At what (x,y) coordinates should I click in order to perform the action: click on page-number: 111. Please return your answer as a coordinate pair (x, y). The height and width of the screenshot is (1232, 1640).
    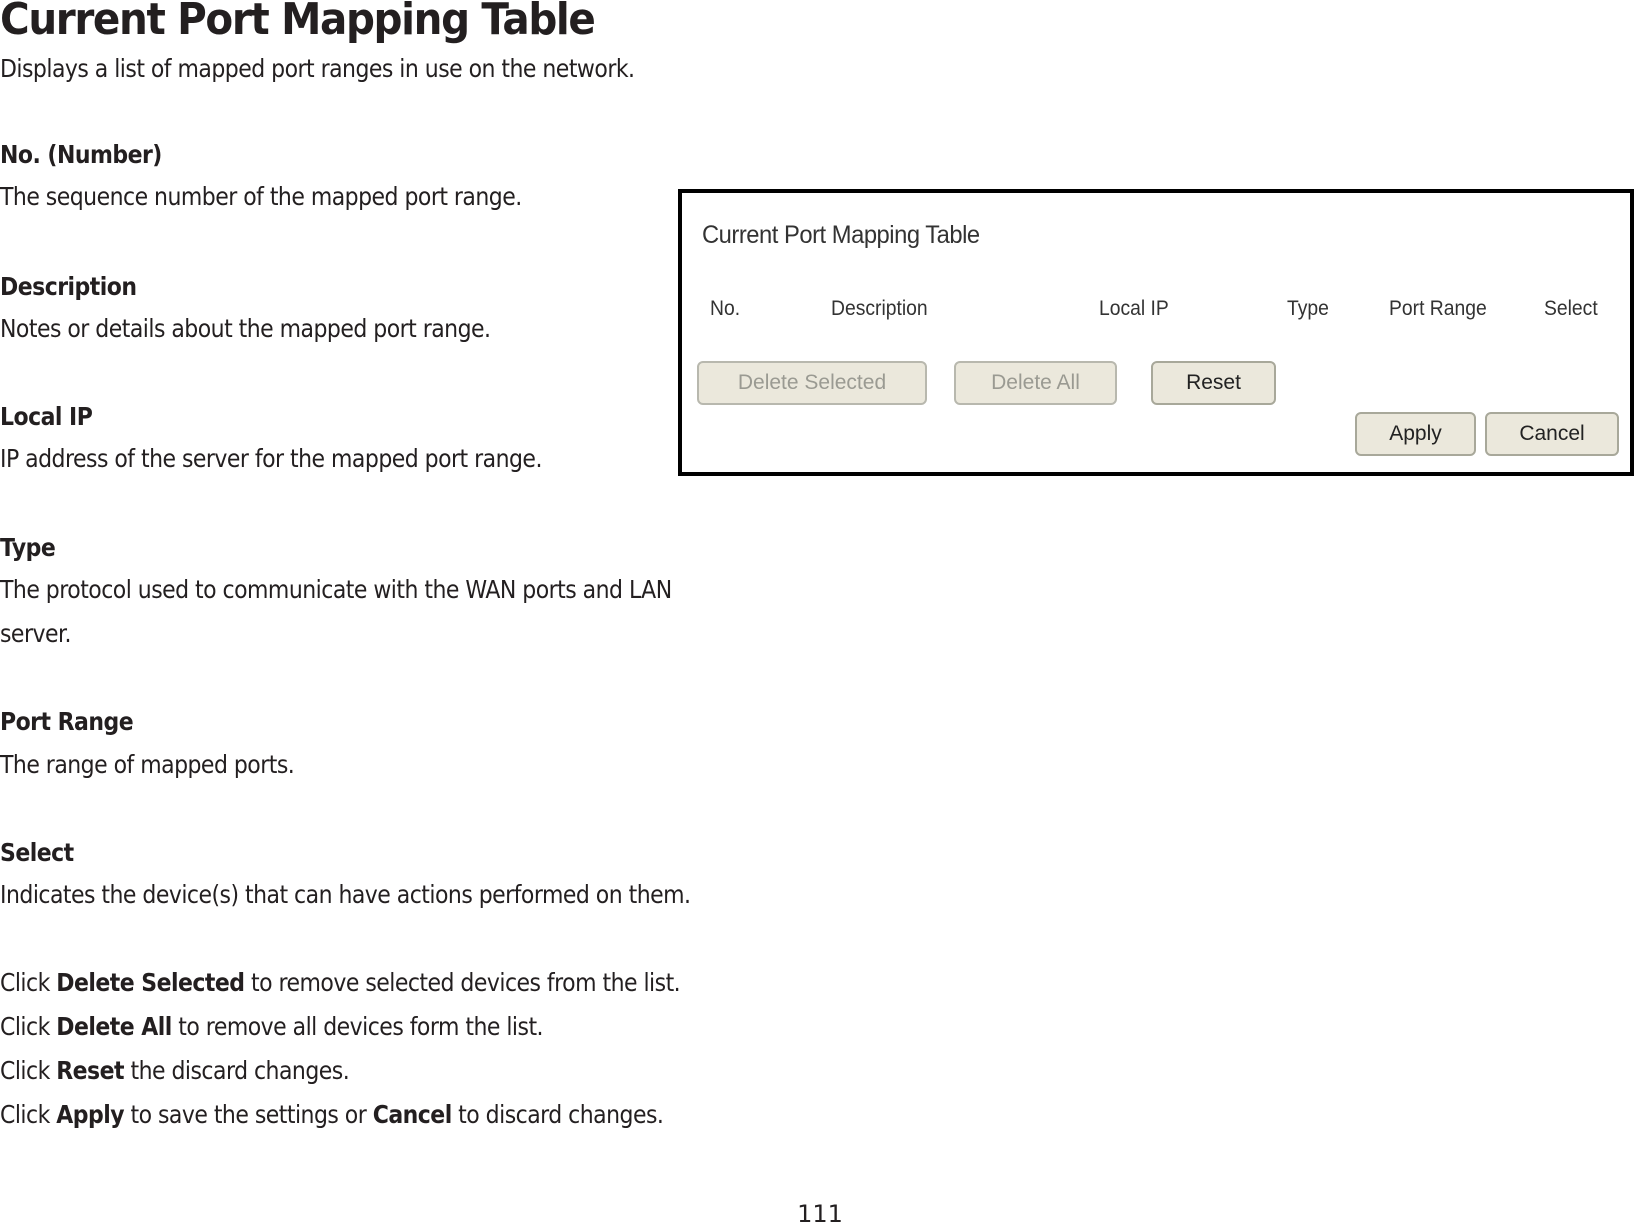
    Looking at the image, I should click on (820, 1214).